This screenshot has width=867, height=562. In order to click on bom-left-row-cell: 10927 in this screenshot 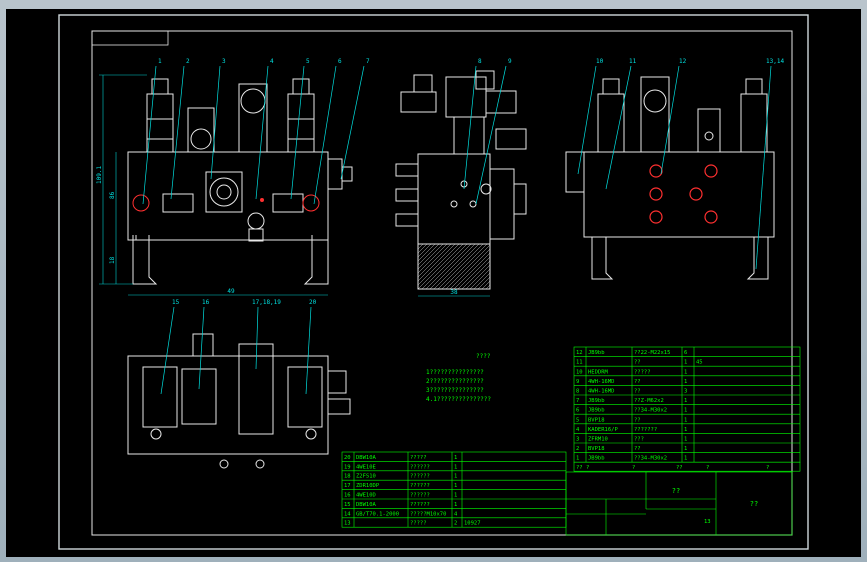, I will do `click(472, 524)`.